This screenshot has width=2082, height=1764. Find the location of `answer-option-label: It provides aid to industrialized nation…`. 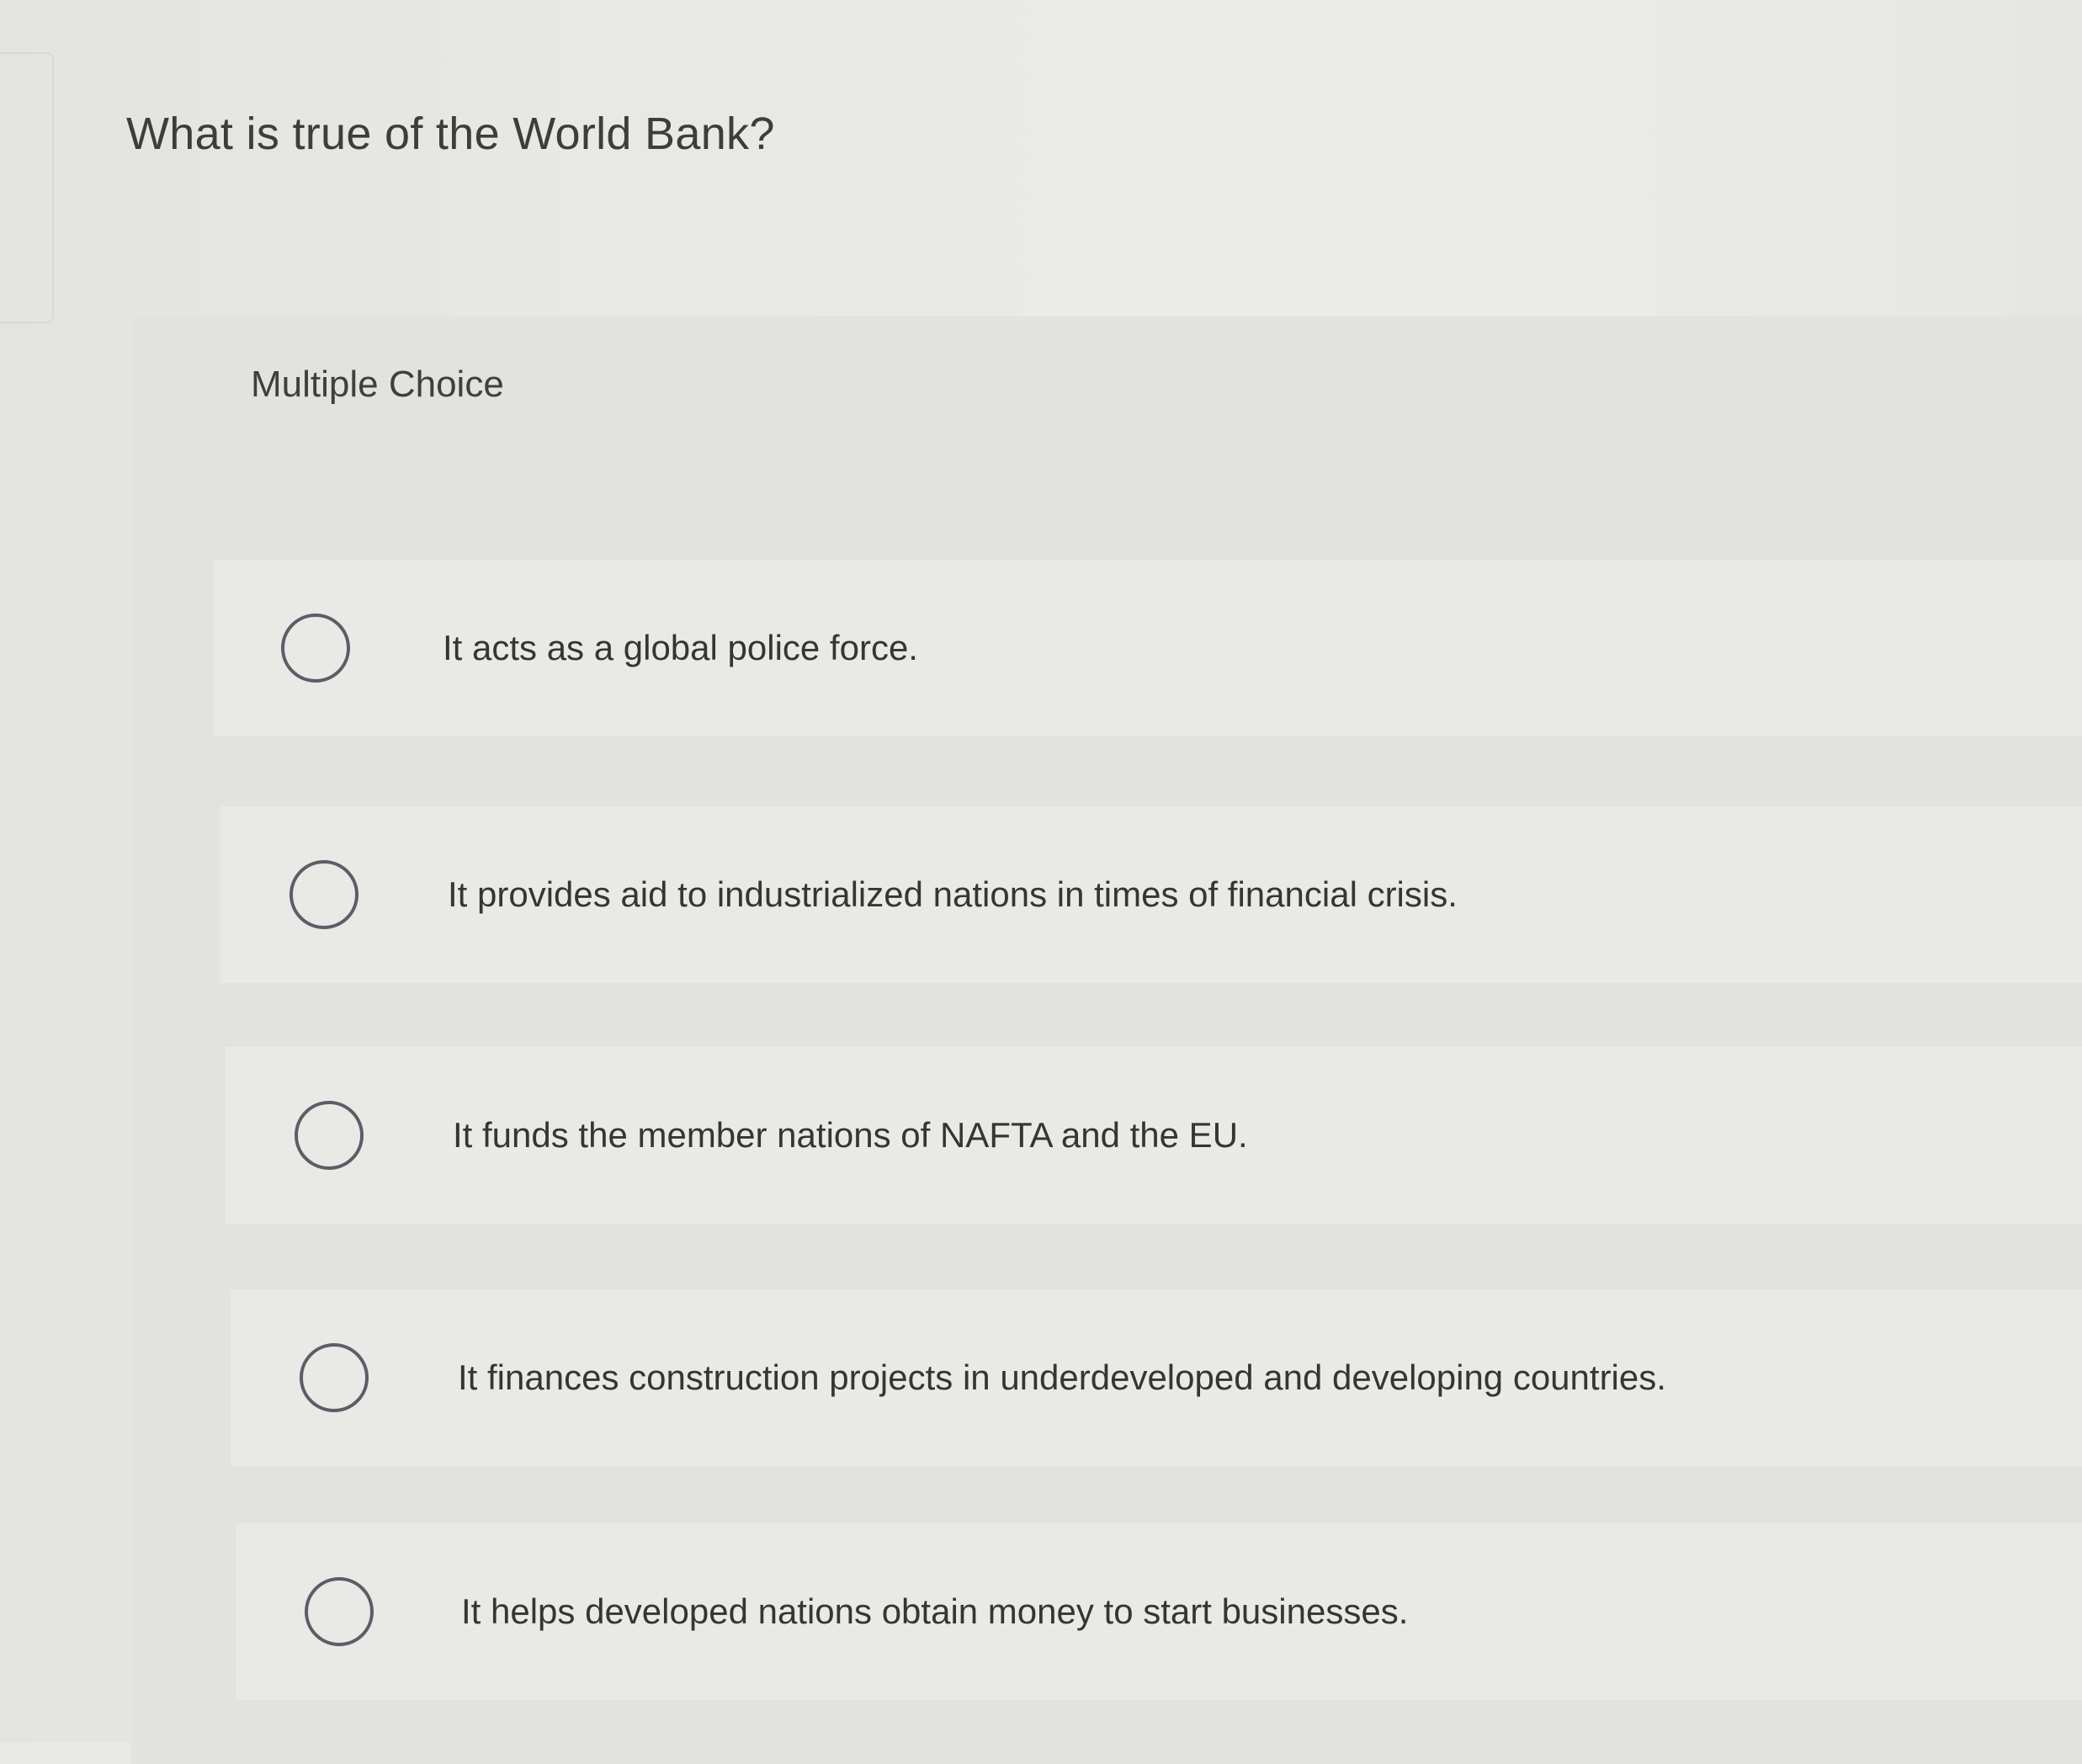

answer-option-label: It provides aid to industrialized nation… is located at coordinates (953, 895).